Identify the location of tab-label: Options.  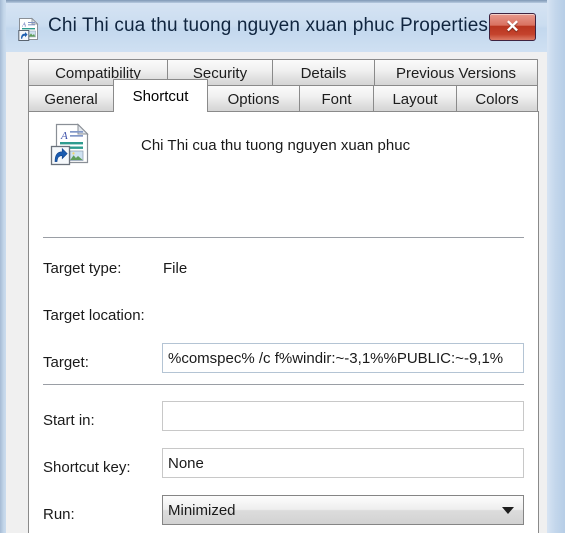
(253, 99).